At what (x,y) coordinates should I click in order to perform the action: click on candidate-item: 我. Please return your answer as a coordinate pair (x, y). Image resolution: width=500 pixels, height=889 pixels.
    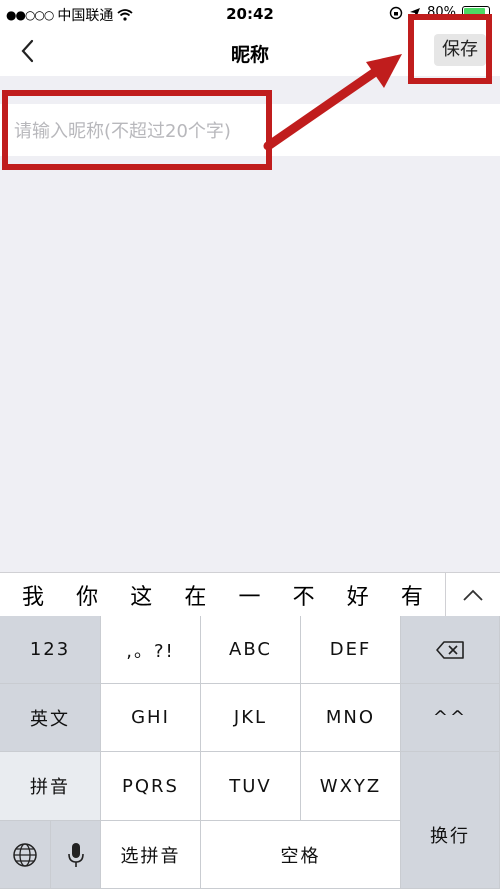
    Looking at the image, I should click on (33, 595).